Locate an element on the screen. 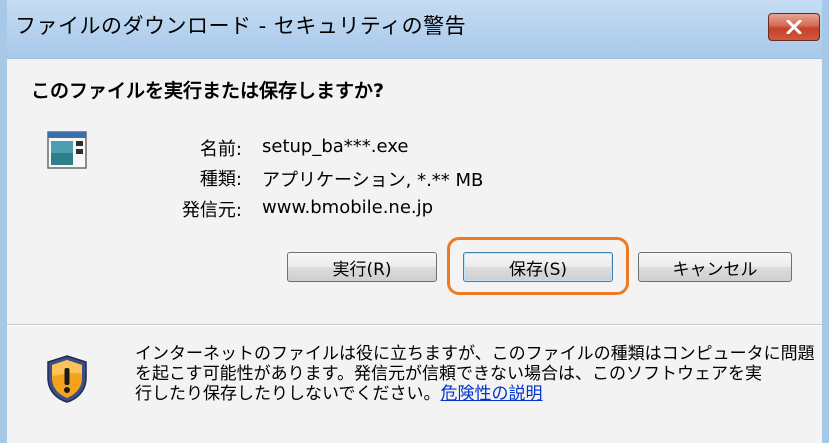  file-name-label: 名前: is located at coordinates (220, 149).